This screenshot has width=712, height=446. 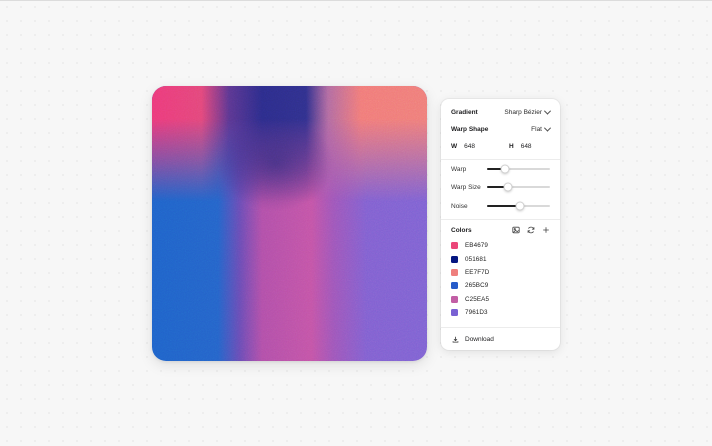 I want to click on warp-shape-value: Flat, so click(x=536, y=129).